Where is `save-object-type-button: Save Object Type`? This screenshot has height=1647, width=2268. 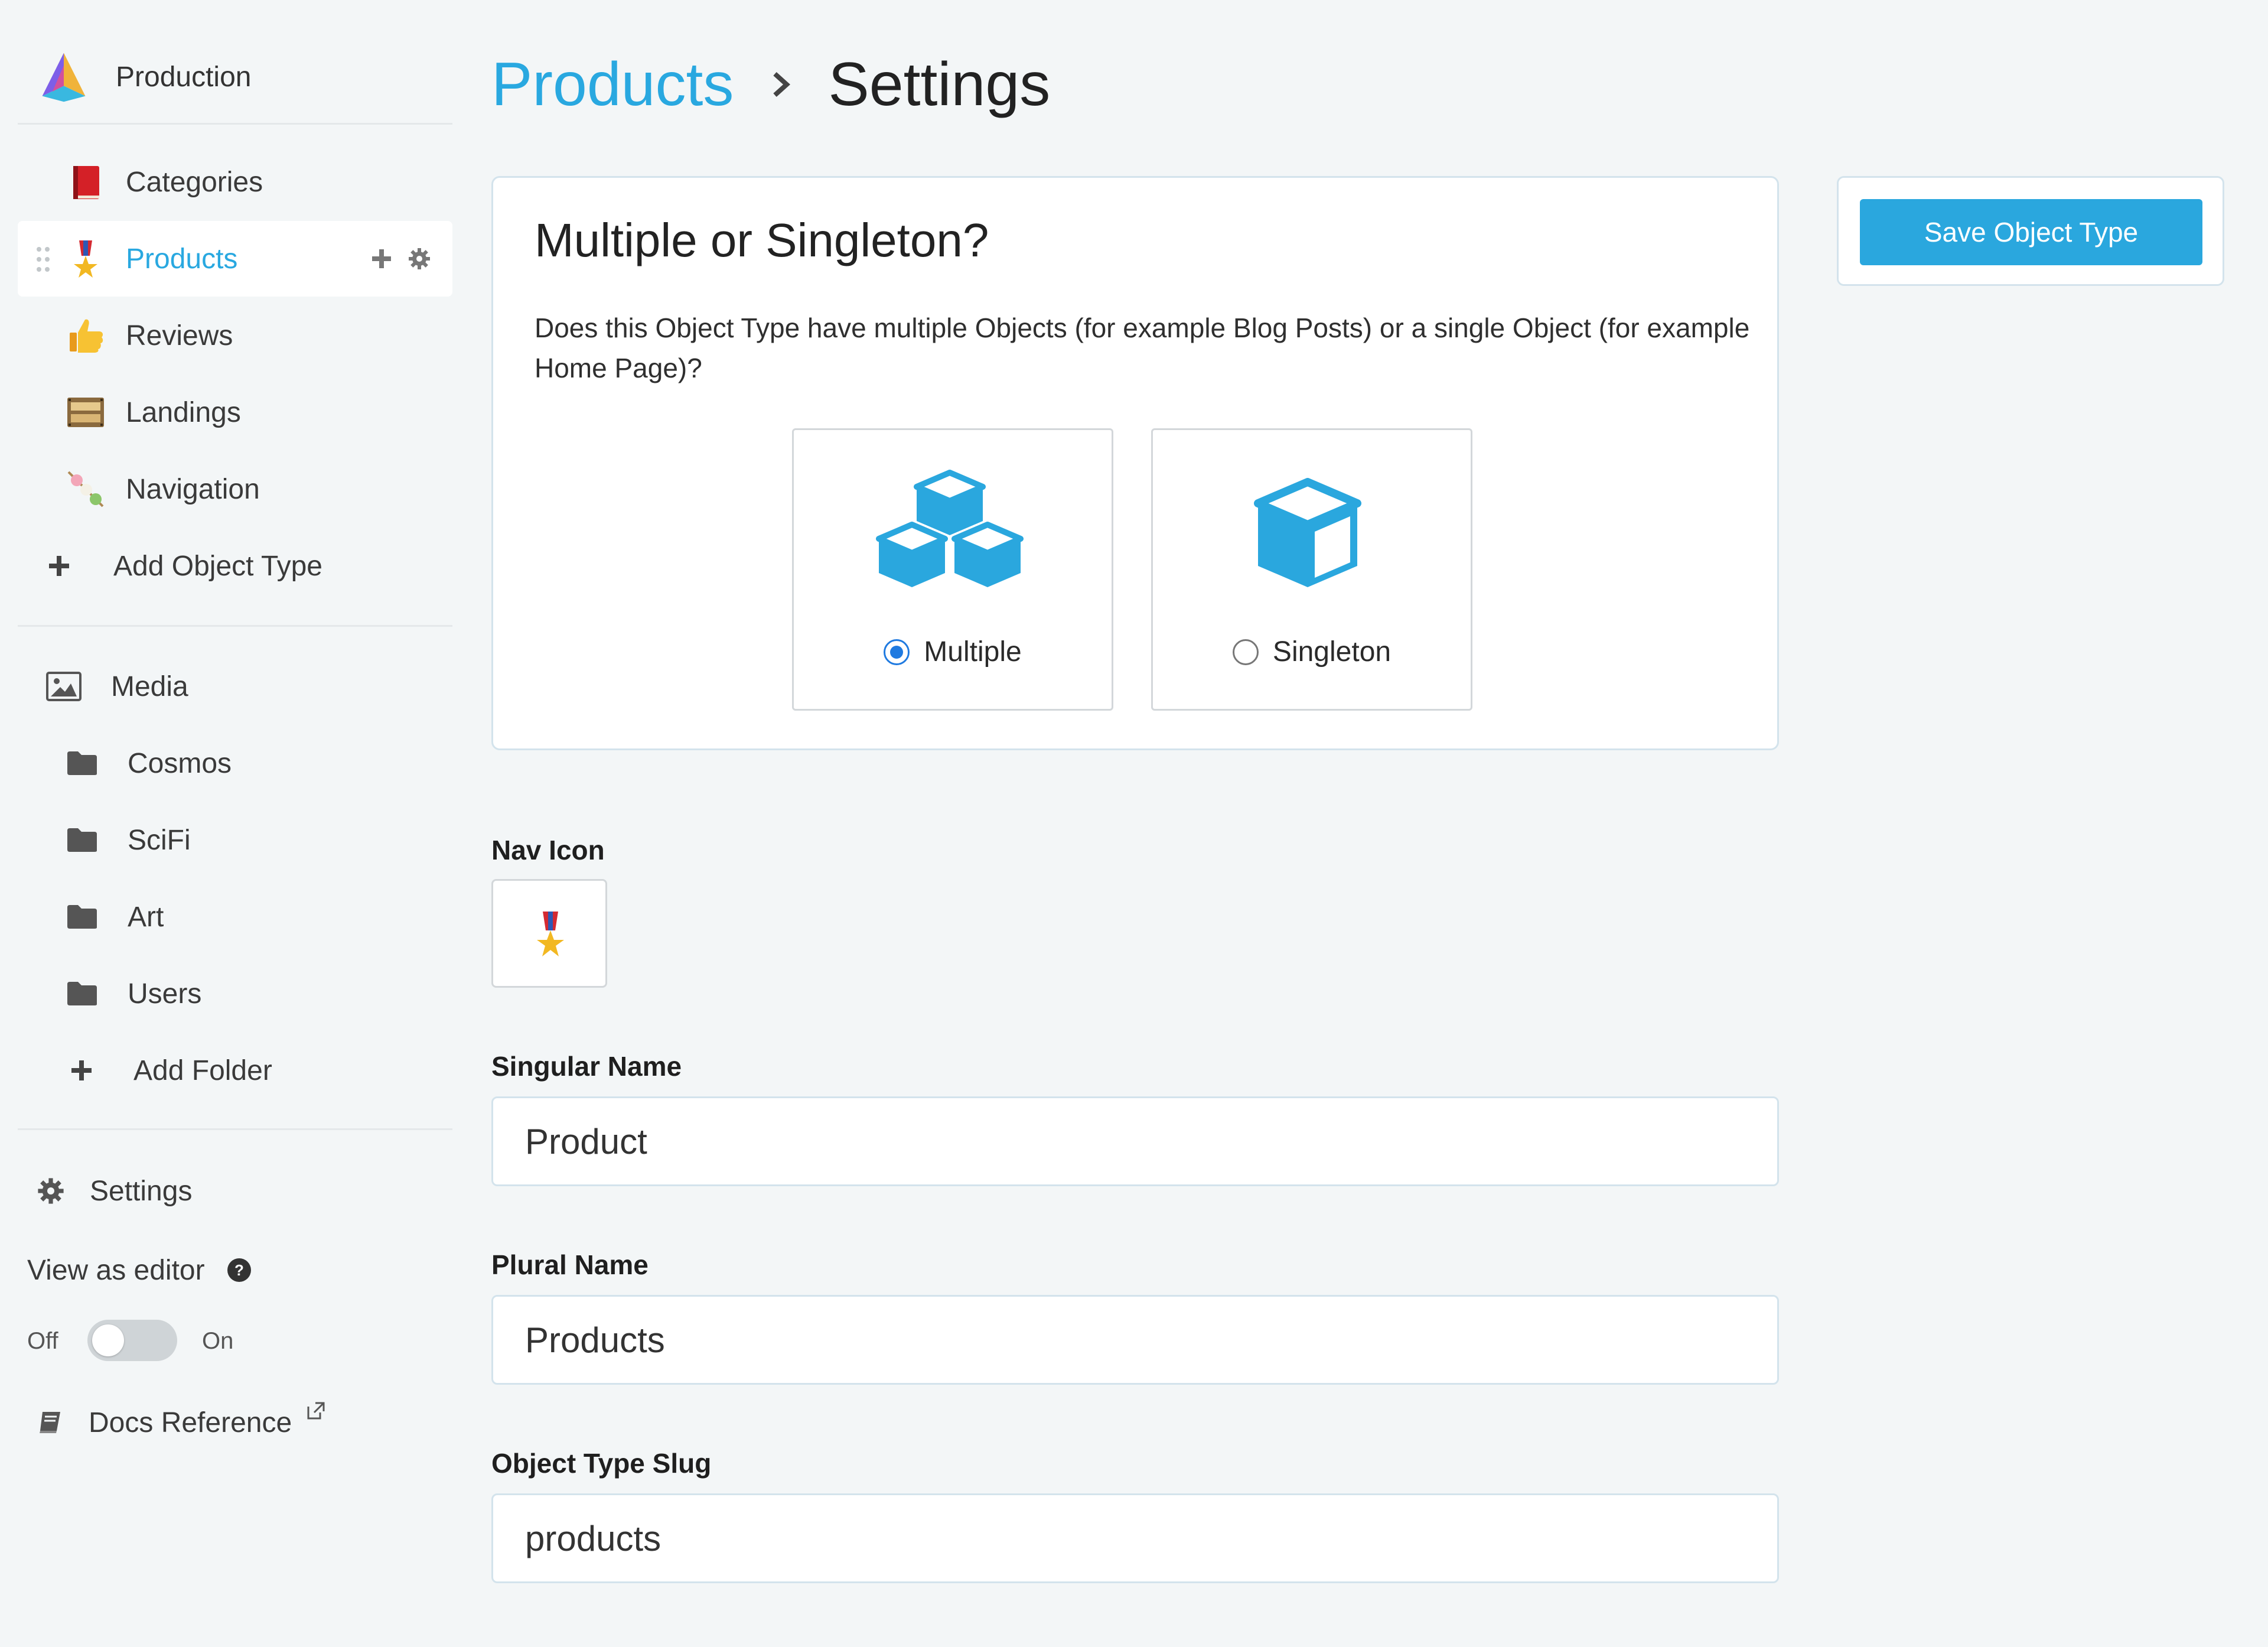
save-object-type-button: Save Object Type is located at coordinates (2031, 232).